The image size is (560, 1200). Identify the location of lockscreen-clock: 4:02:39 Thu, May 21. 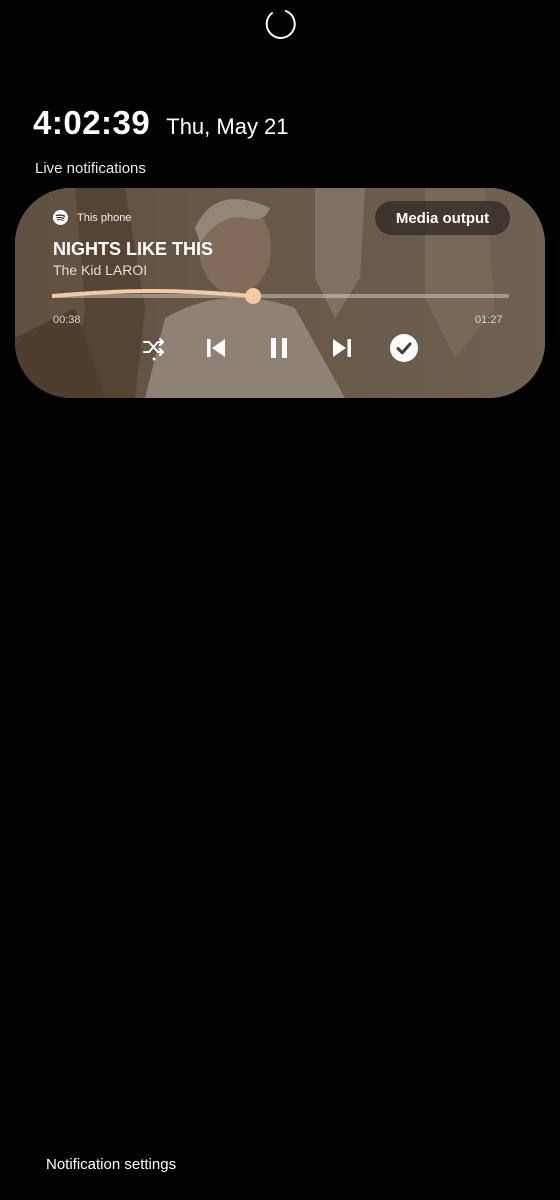
(161, 123).